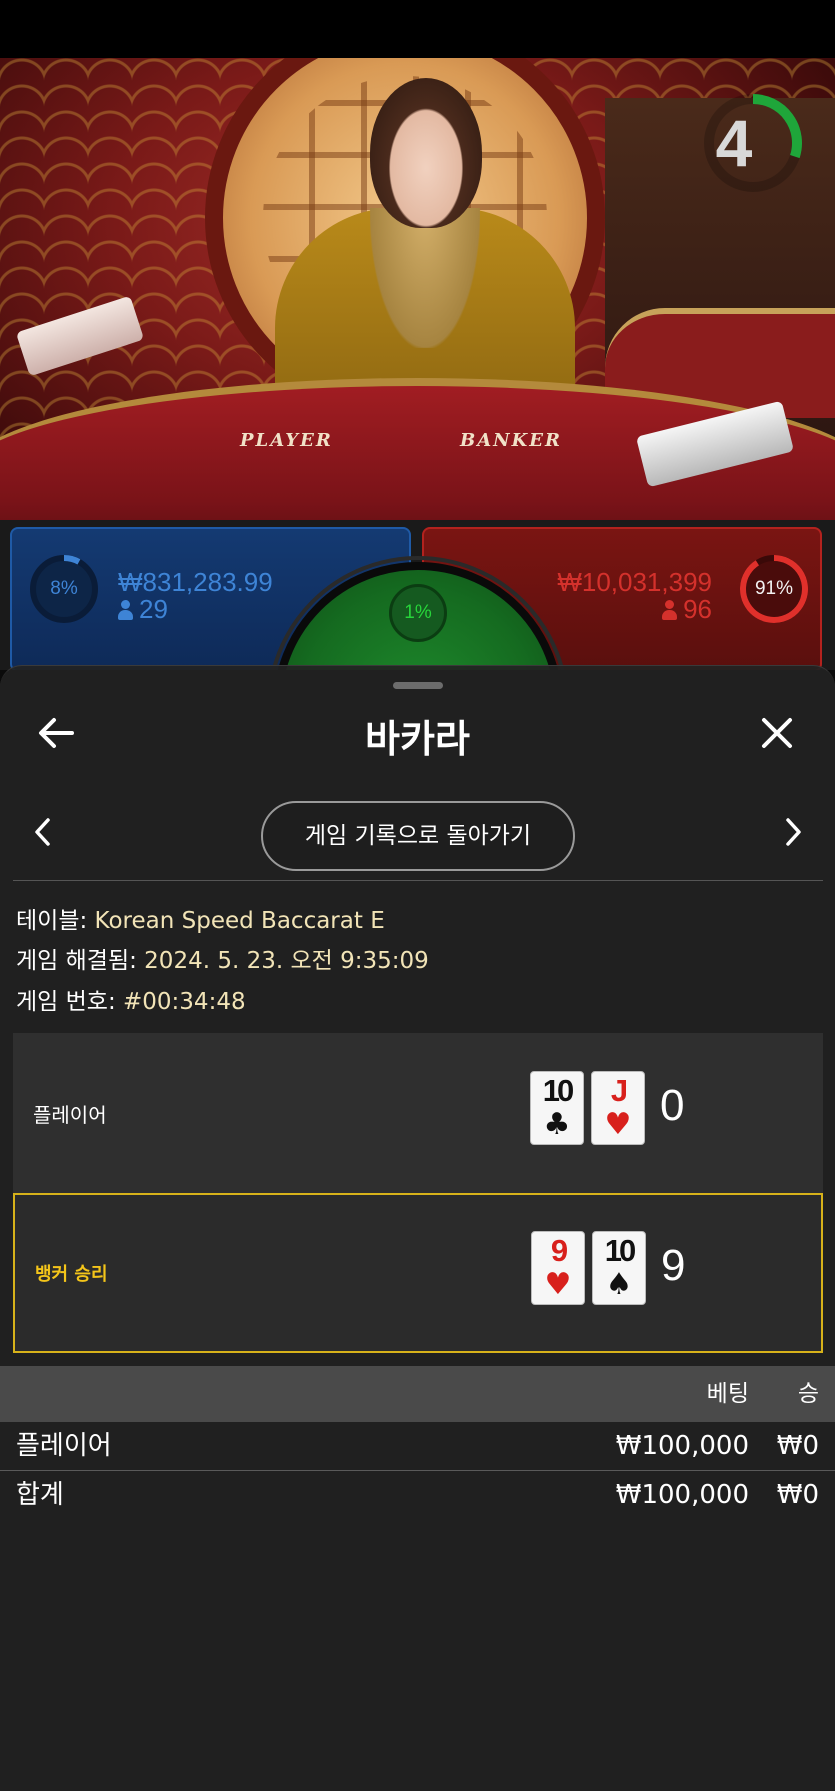  What do you see at coordinates (417, 1394) in the screenshot?
I see `bets-table-header: 베팅 승` at bounding box center [417, 1394].